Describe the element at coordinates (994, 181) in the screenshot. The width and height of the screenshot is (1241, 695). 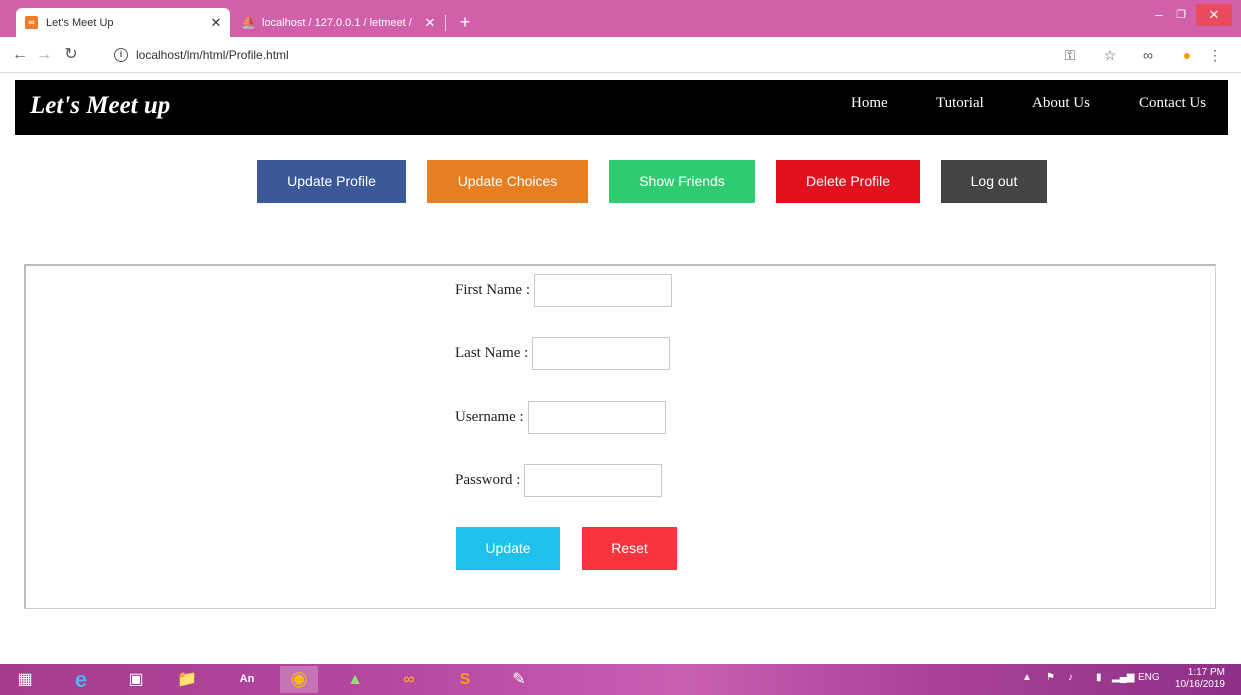
I see `log-out-button: Log out` at that location.